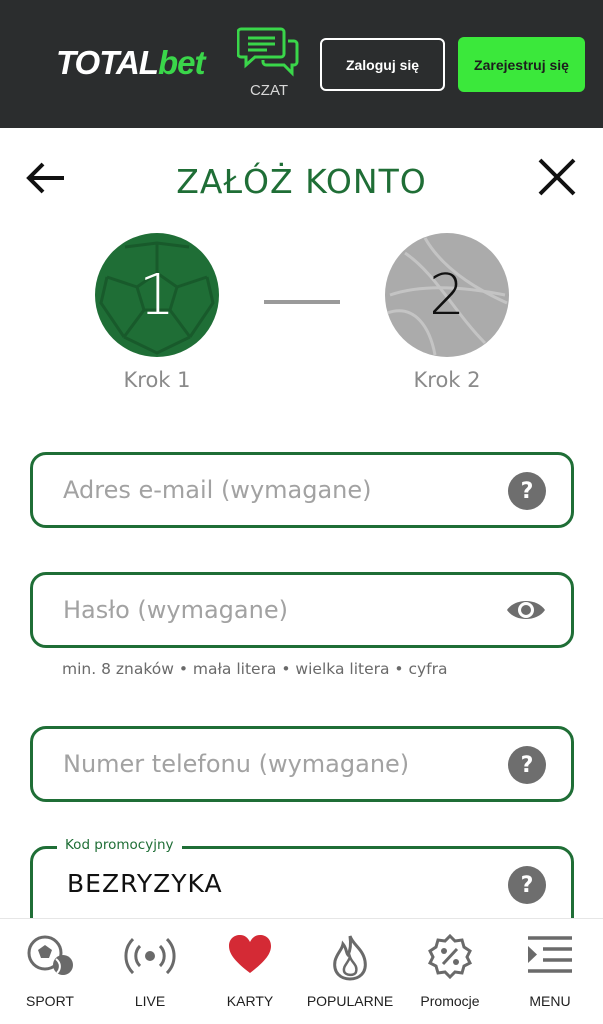 Image resolution: width=603 pixels, height=1024 pixels. Describe the element at coordinates (268, 52) in the screenshot. I see `chat-bubbles-icon` at that location.